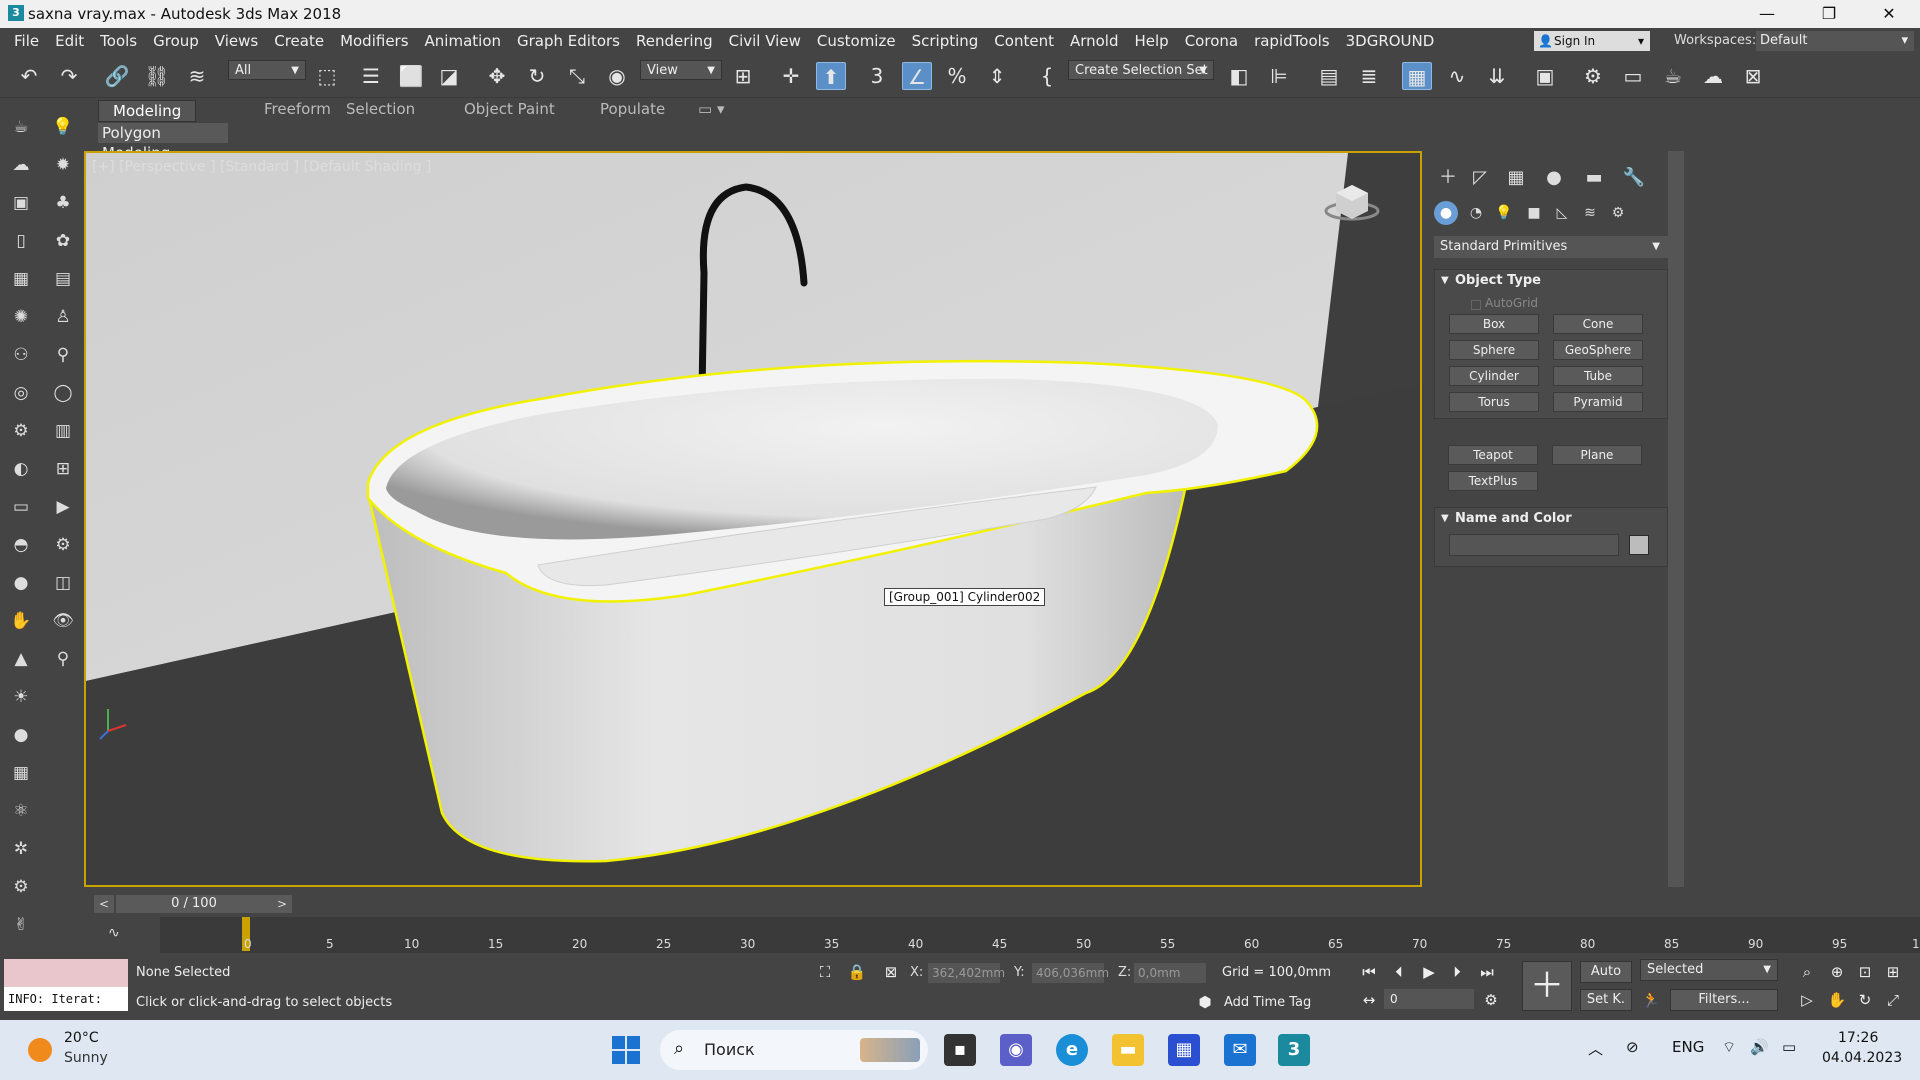 The image size is (1920, 1080). What do you see at coordinates (1618, 213) in the screenshot?
I see `systems-icon: ⚙` at bounding box center [1618, 213].